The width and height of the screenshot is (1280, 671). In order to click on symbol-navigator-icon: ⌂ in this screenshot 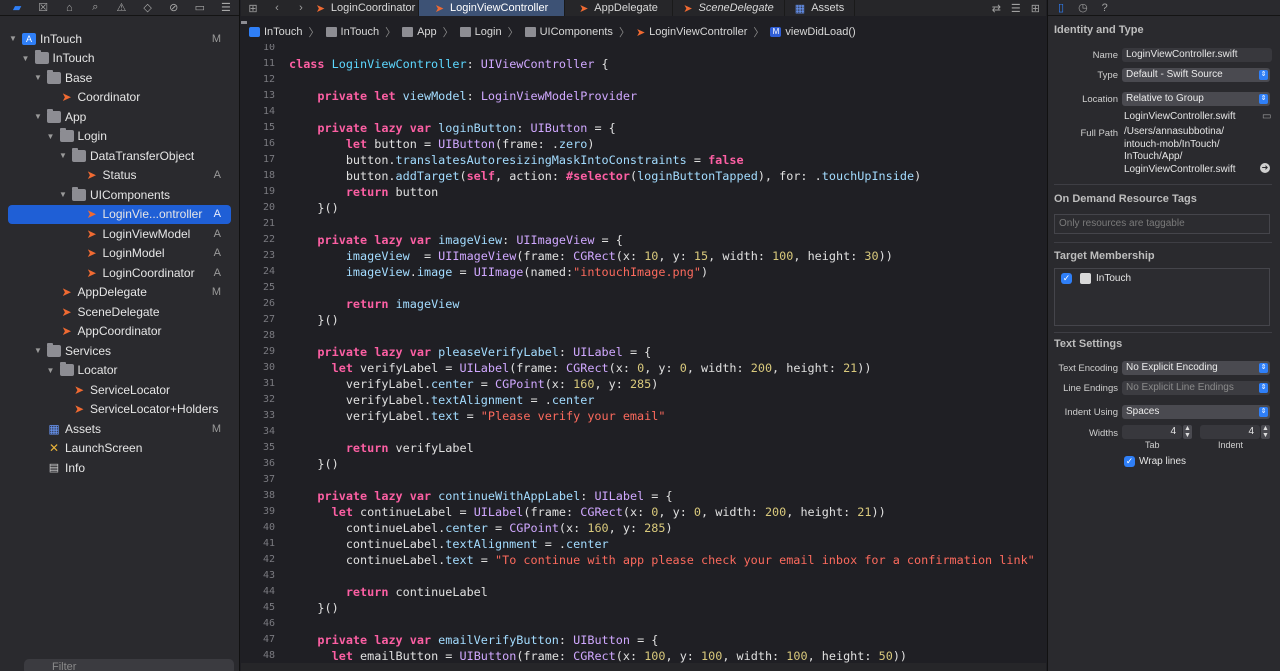, I will do `click(69, 8)`.